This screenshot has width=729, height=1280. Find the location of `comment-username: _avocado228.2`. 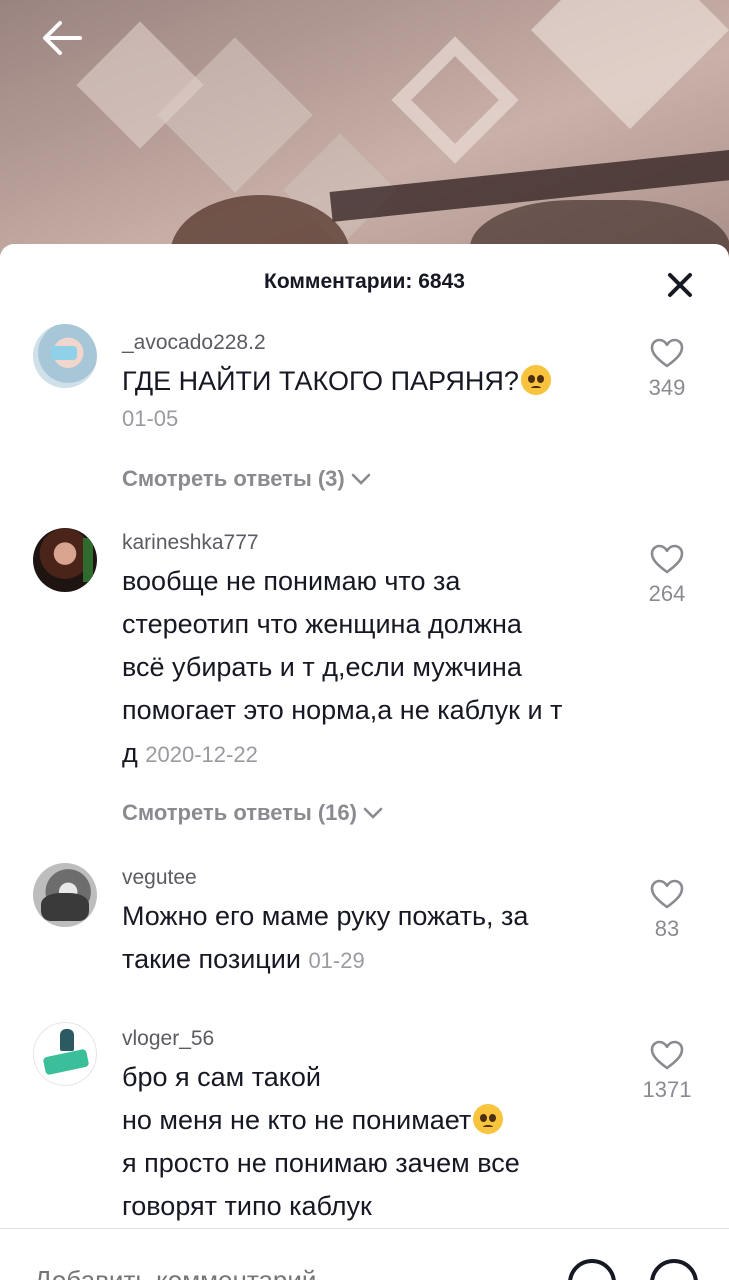

comment-username: _avocado228.2 is located at coordinates (382, 343).